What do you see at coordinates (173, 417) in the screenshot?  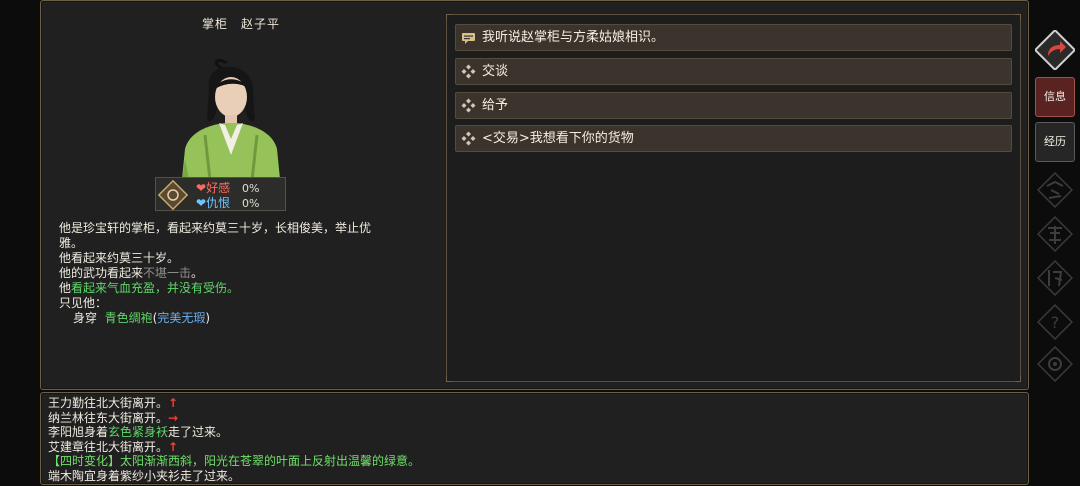 I see `right-arrow-icon: →` at bounding box center [173, 417].